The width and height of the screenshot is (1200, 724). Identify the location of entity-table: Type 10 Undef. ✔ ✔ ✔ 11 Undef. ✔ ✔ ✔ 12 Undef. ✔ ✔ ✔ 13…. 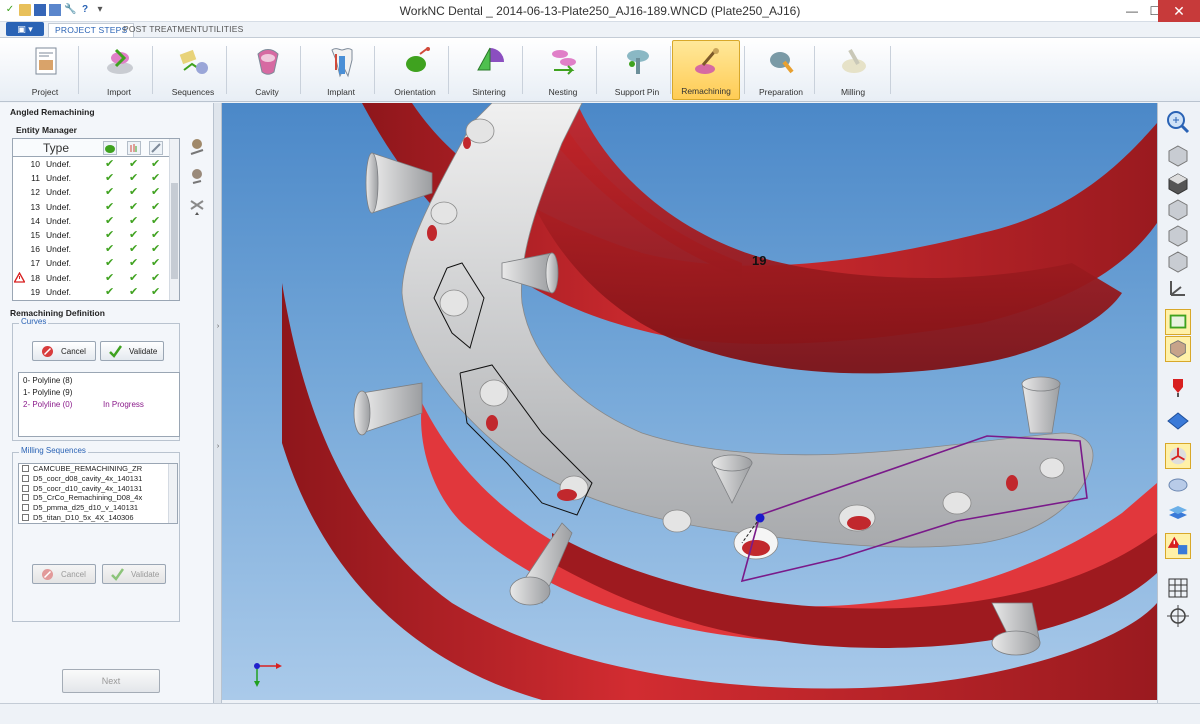
(96, 219).